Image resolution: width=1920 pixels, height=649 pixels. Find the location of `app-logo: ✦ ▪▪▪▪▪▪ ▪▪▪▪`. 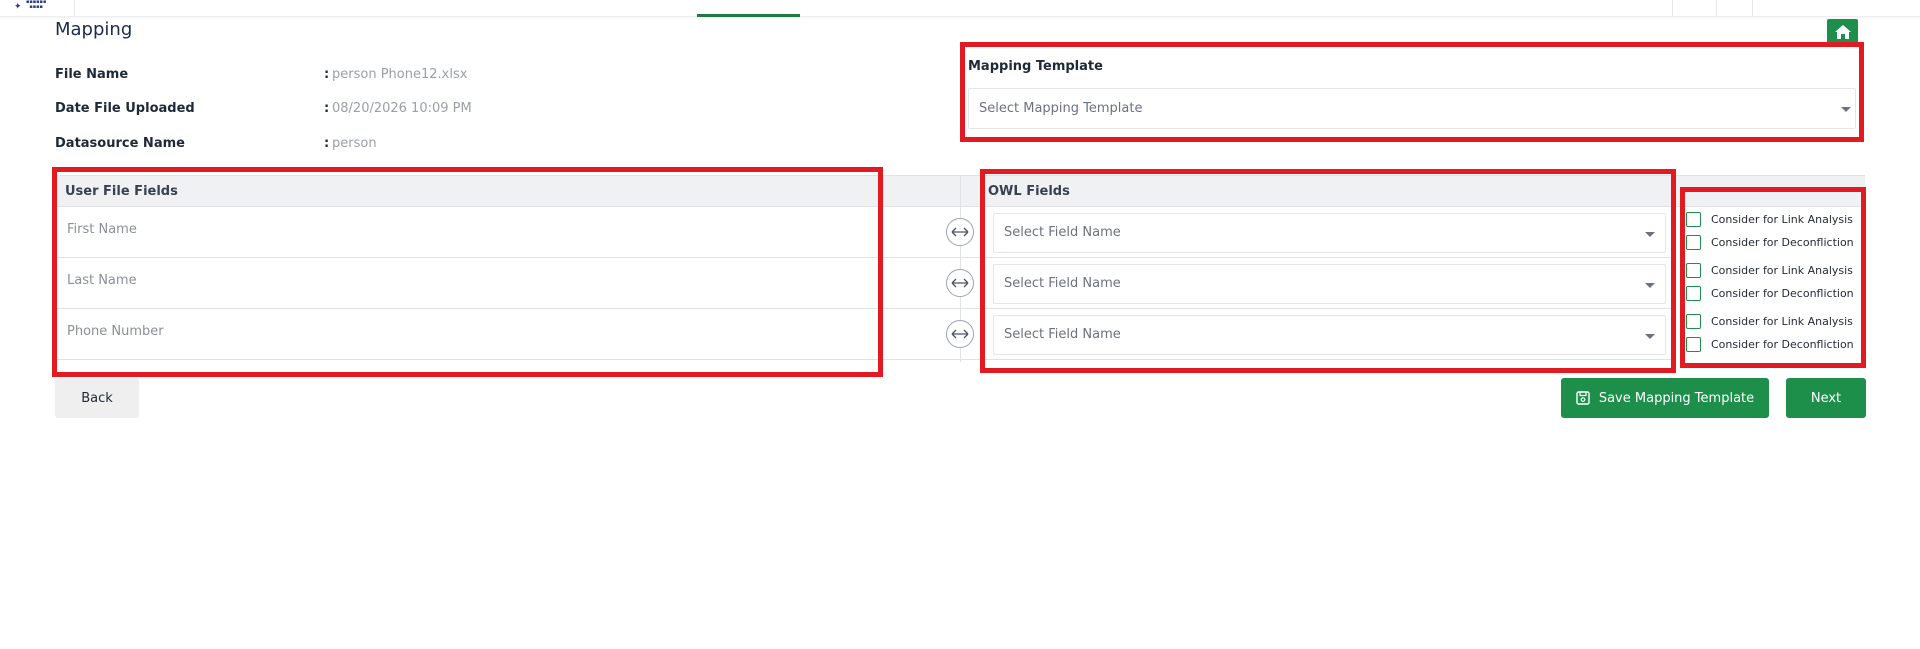

app-logo: ✦ ▪▪▪▪▪▪ ▪▪▪▪ is located at coordinates (37, 8).